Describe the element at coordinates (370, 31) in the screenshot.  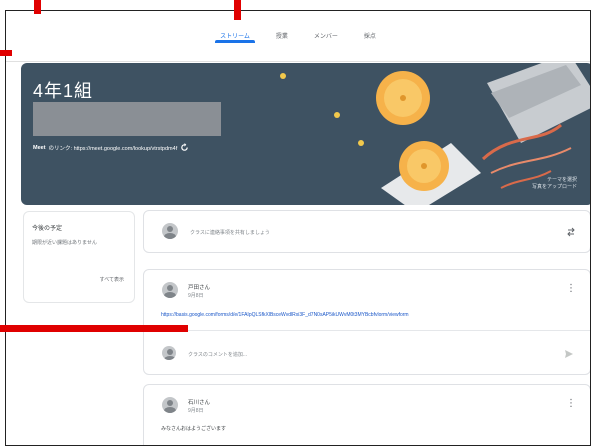
I see `tab-grades: 採点` at that location.